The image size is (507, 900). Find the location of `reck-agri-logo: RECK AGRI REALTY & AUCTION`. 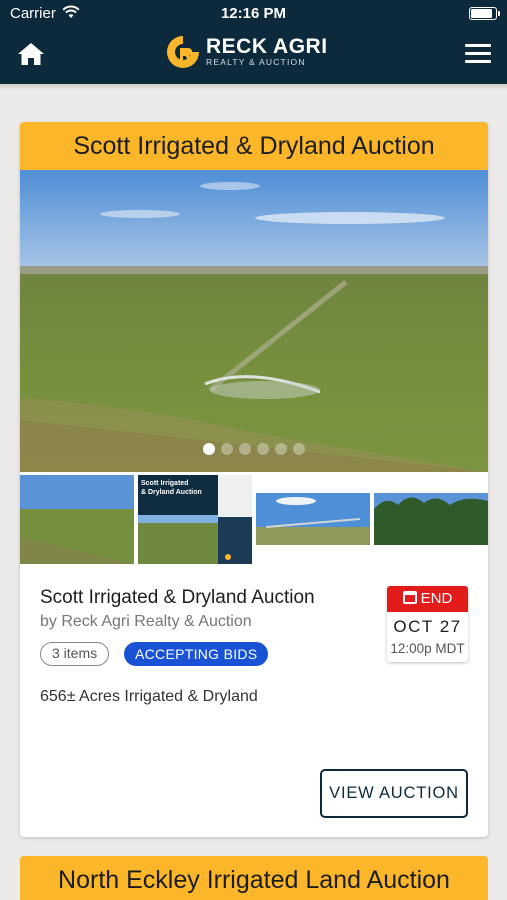

reck-agri-logo: RECK AGRI REALTY & AUCTION is located at coordinates (256, 52).